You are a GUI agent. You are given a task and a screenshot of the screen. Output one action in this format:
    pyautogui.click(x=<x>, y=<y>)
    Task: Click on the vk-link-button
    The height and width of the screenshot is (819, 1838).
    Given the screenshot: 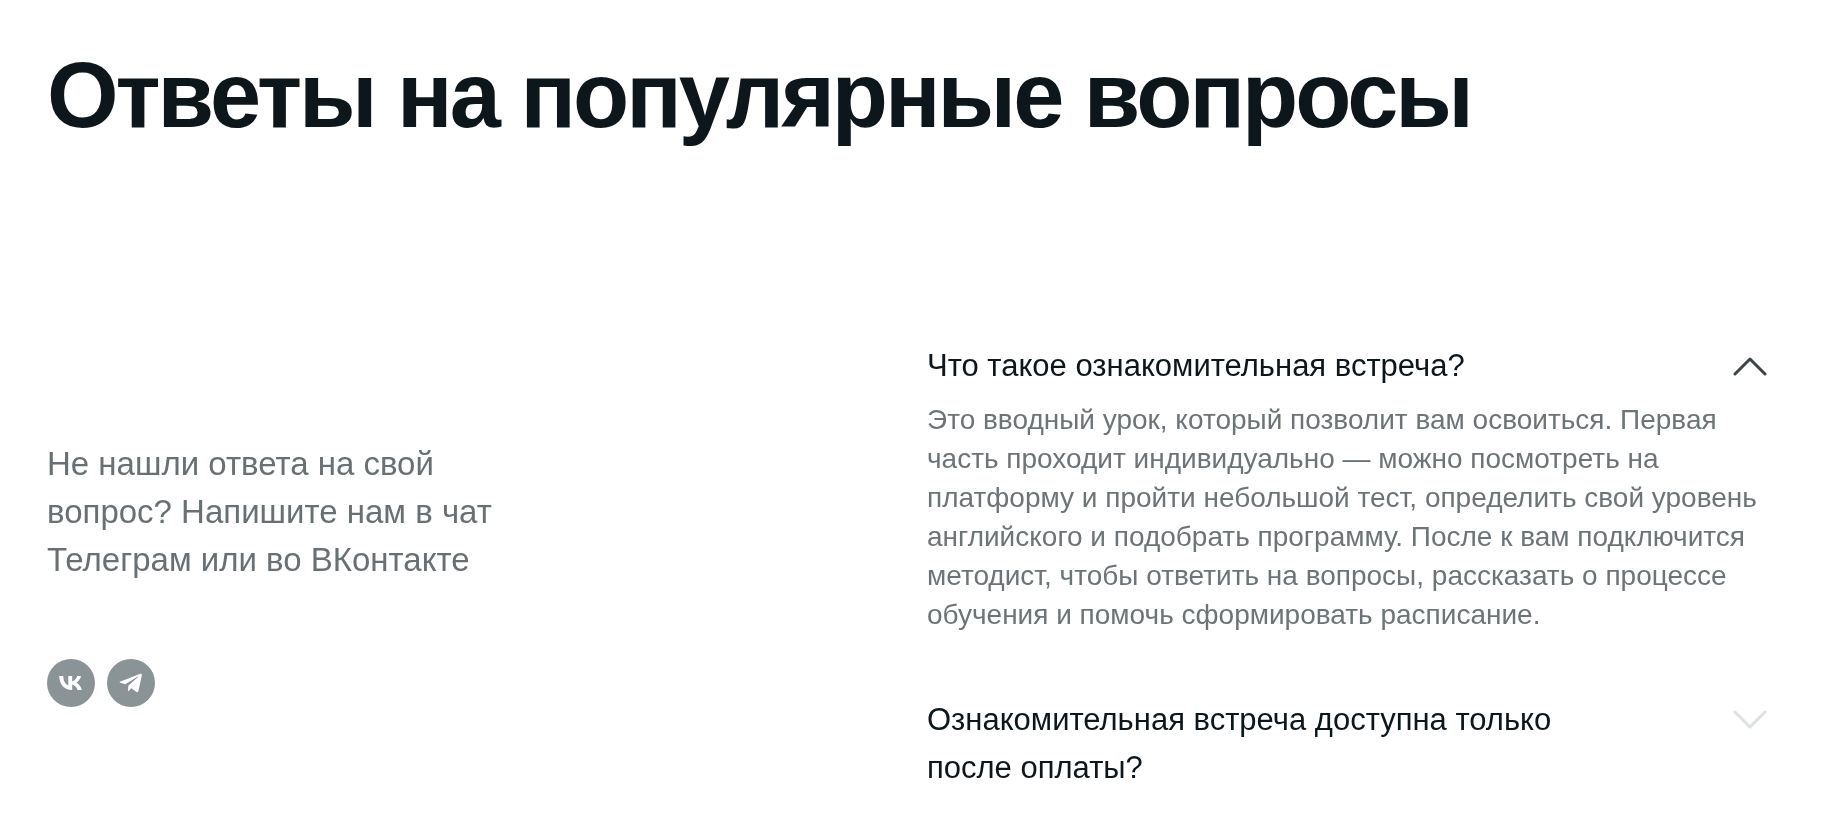 What is the action you would take?
    pyautogui.click(x=71, y=683)
    